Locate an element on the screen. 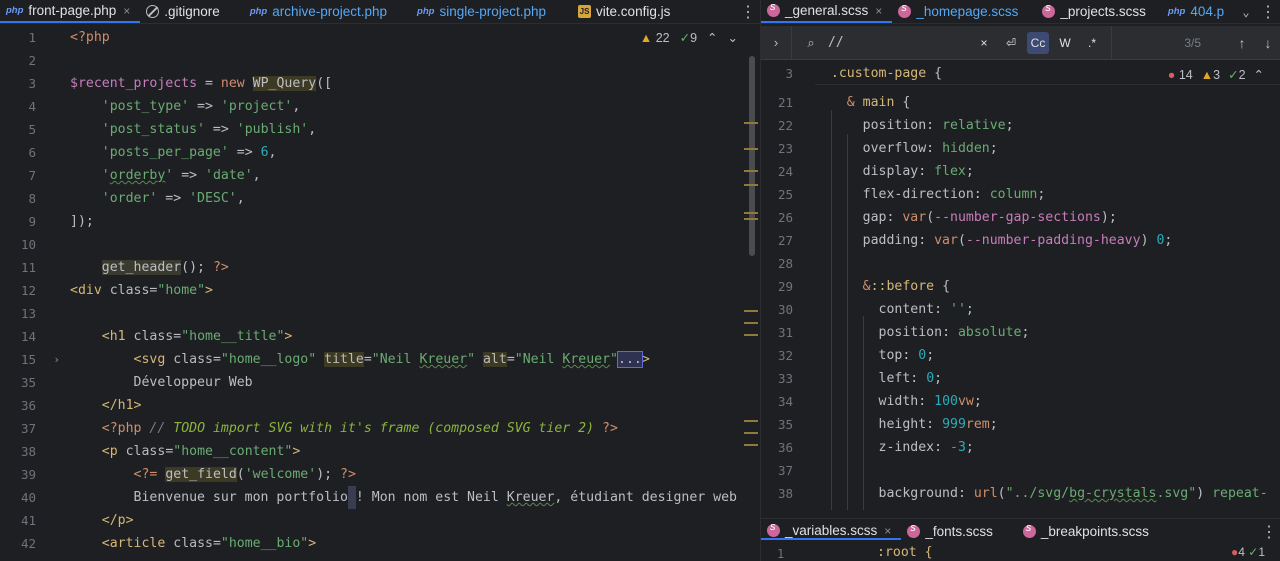 The width and height of the screenshot is (1280, 561). code-line: </p> is located at coordinates (413, 520).